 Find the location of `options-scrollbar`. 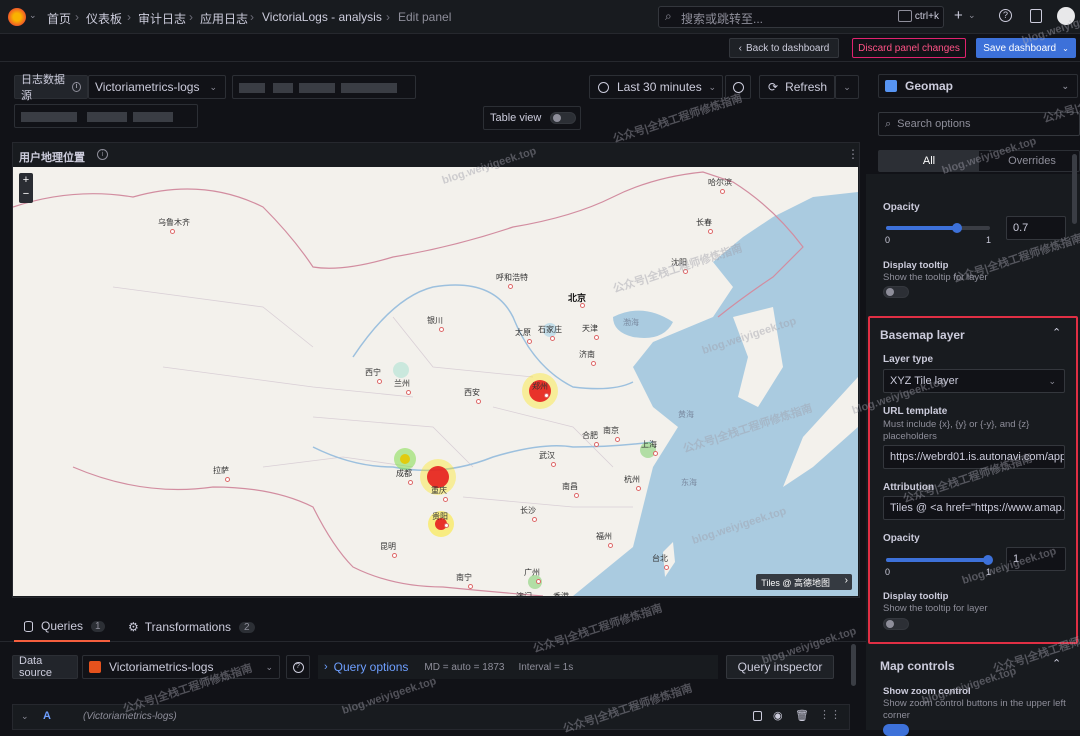

options-scrollbar is located at coordinates (1074, 189).